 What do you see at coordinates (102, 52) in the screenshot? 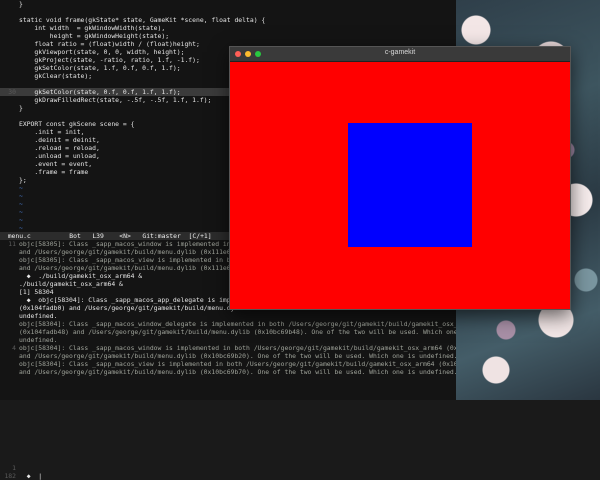
I see `code-text: gkViewport(state, 0, 0, width, height);` at bounding box center [102, 52].